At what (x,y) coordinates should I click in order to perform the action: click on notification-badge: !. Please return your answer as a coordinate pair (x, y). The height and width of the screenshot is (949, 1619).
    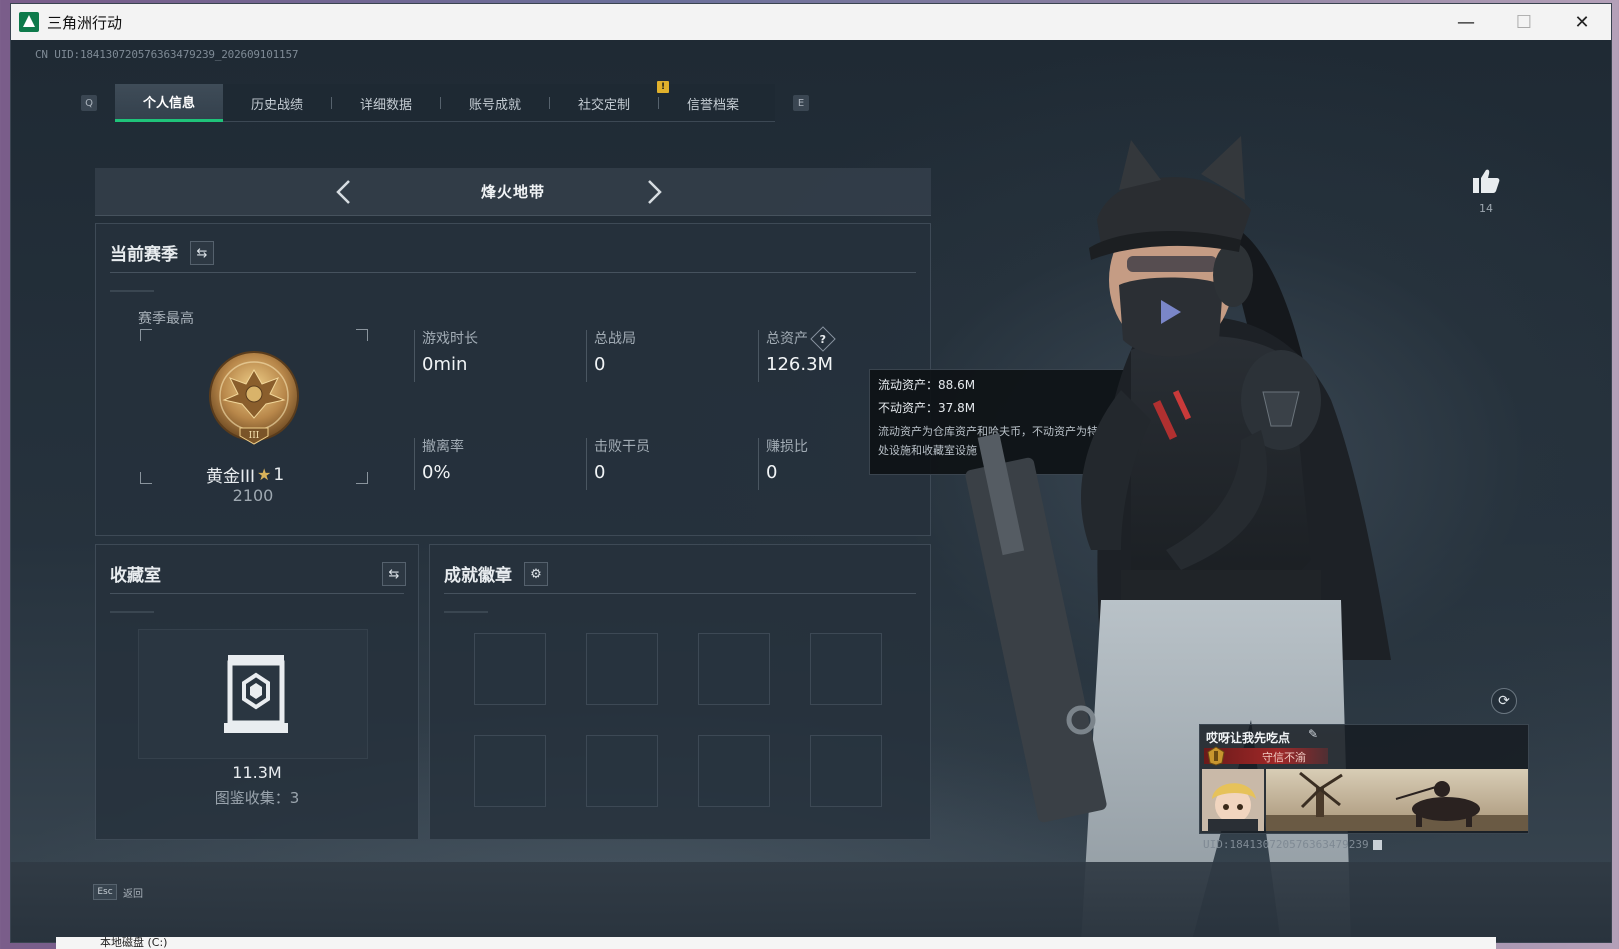
    Looking at the image, I should click on (663, 87).